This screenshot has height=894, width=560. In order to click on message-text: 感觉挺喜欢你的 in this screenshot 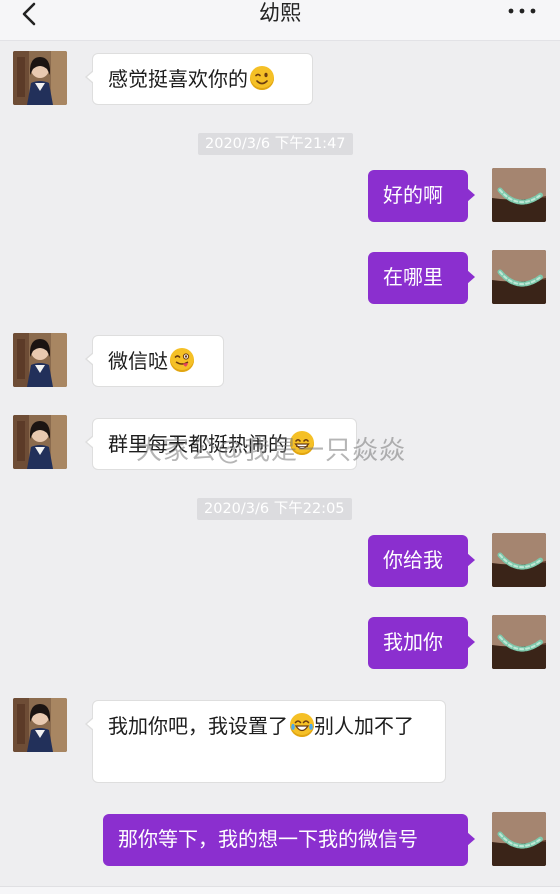, I will do `click(178, 79)`.